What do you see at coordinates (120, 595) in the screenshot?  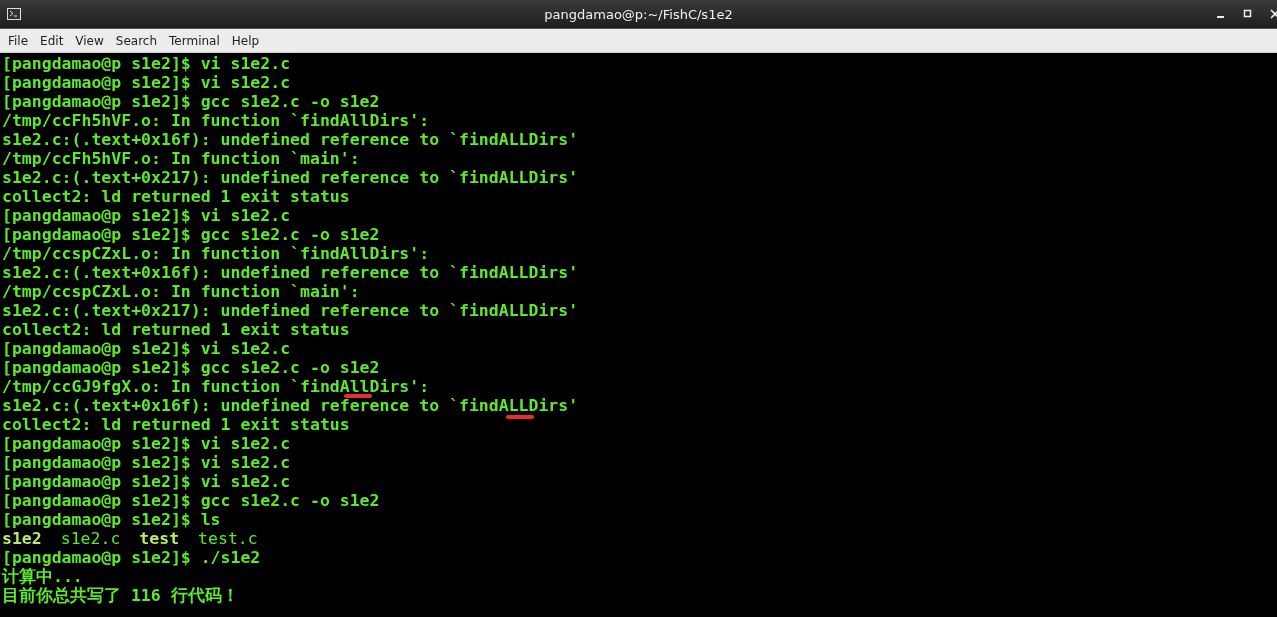 I see `terminal-line: 目前你总共写了 116 行代码！` at bounding box center [120, 595].